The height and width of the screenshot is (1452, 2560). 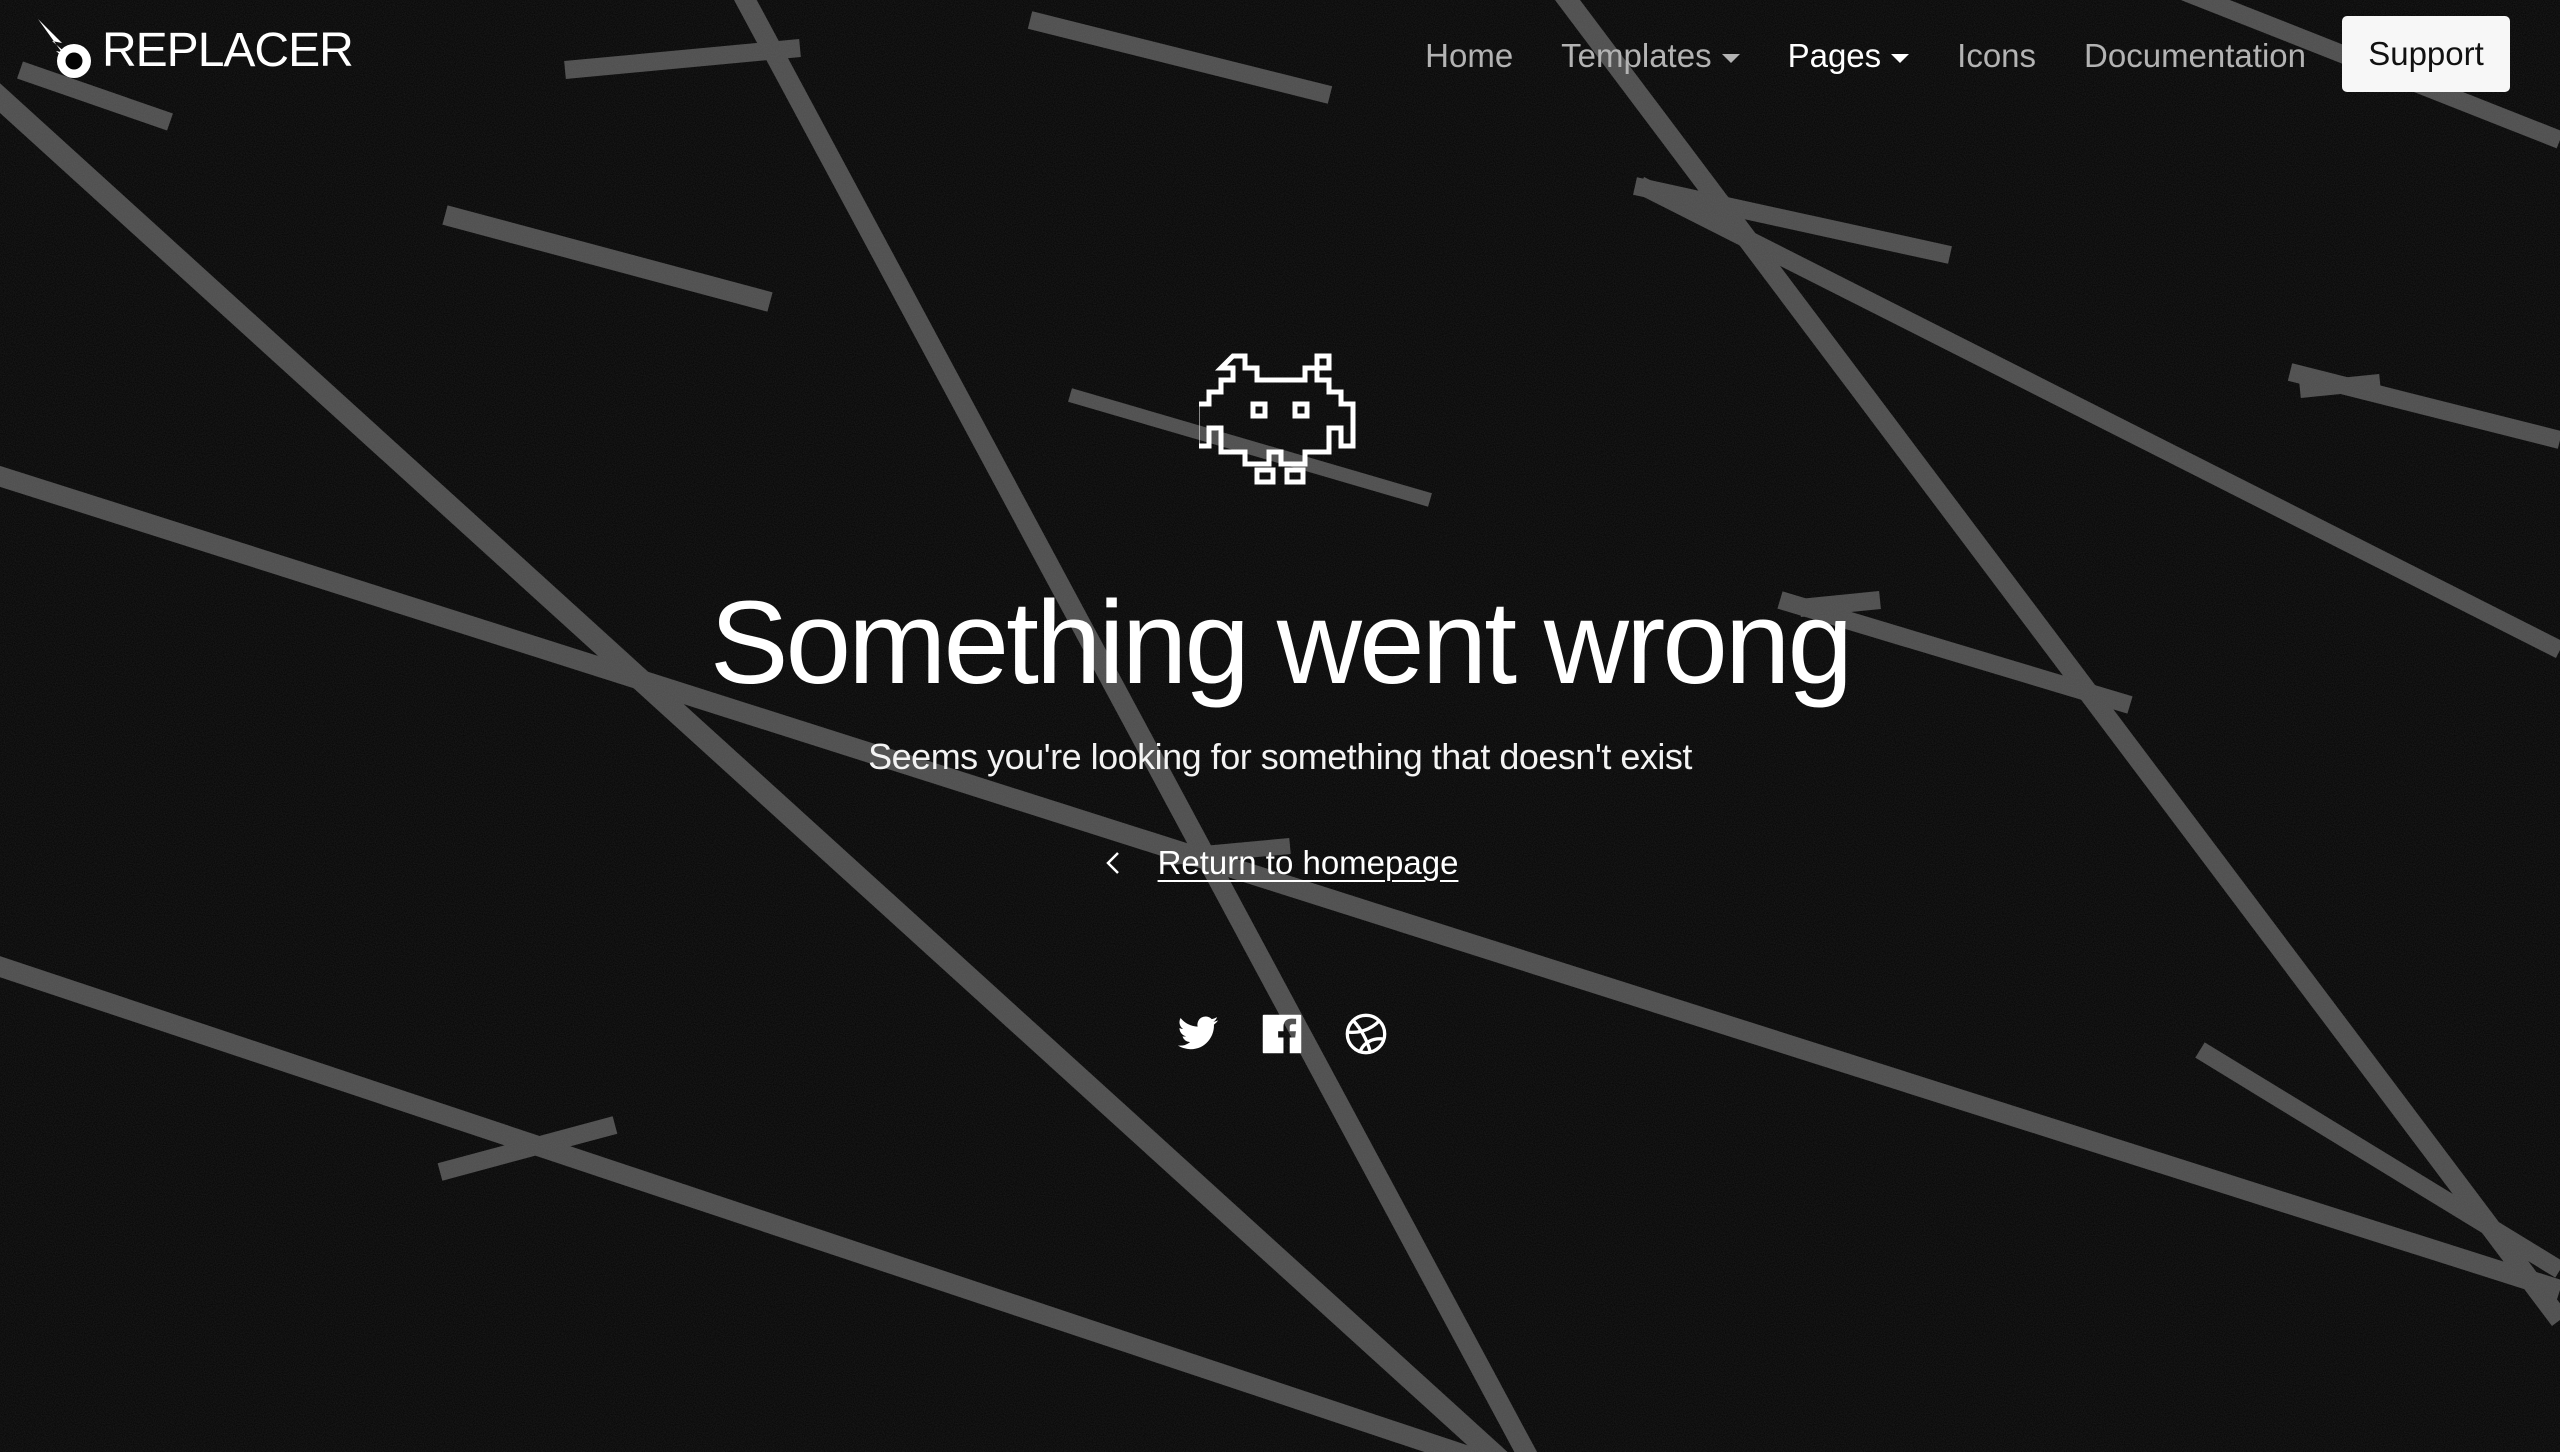 I want to click on dribbble-link, so click(x=1366, y=1034).